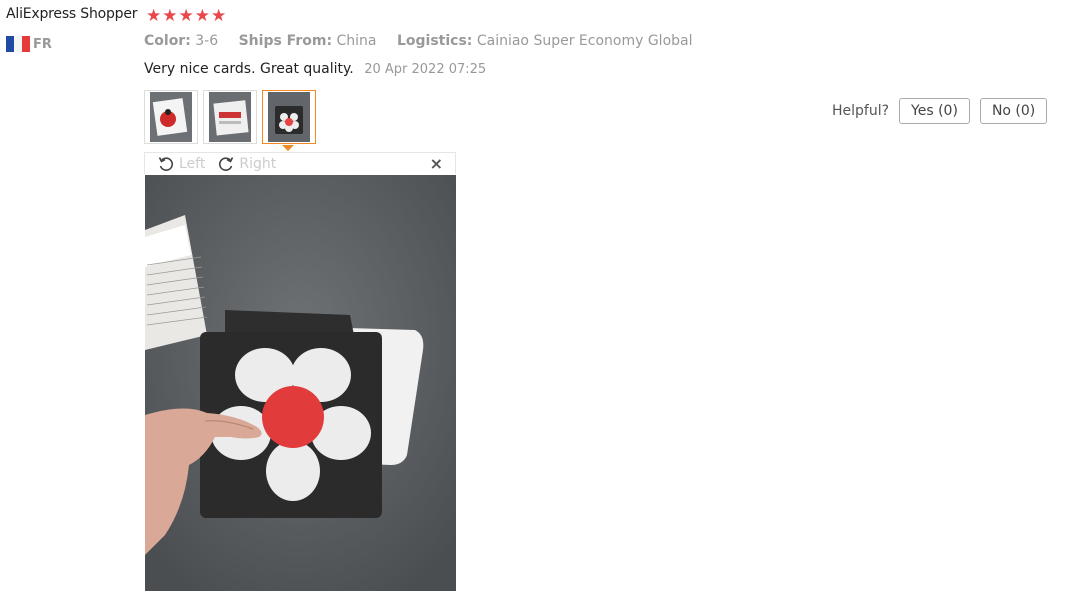  Describe the element at coordinates (18, 44) in the screenshot. I see `france-flag-icon` at that location.